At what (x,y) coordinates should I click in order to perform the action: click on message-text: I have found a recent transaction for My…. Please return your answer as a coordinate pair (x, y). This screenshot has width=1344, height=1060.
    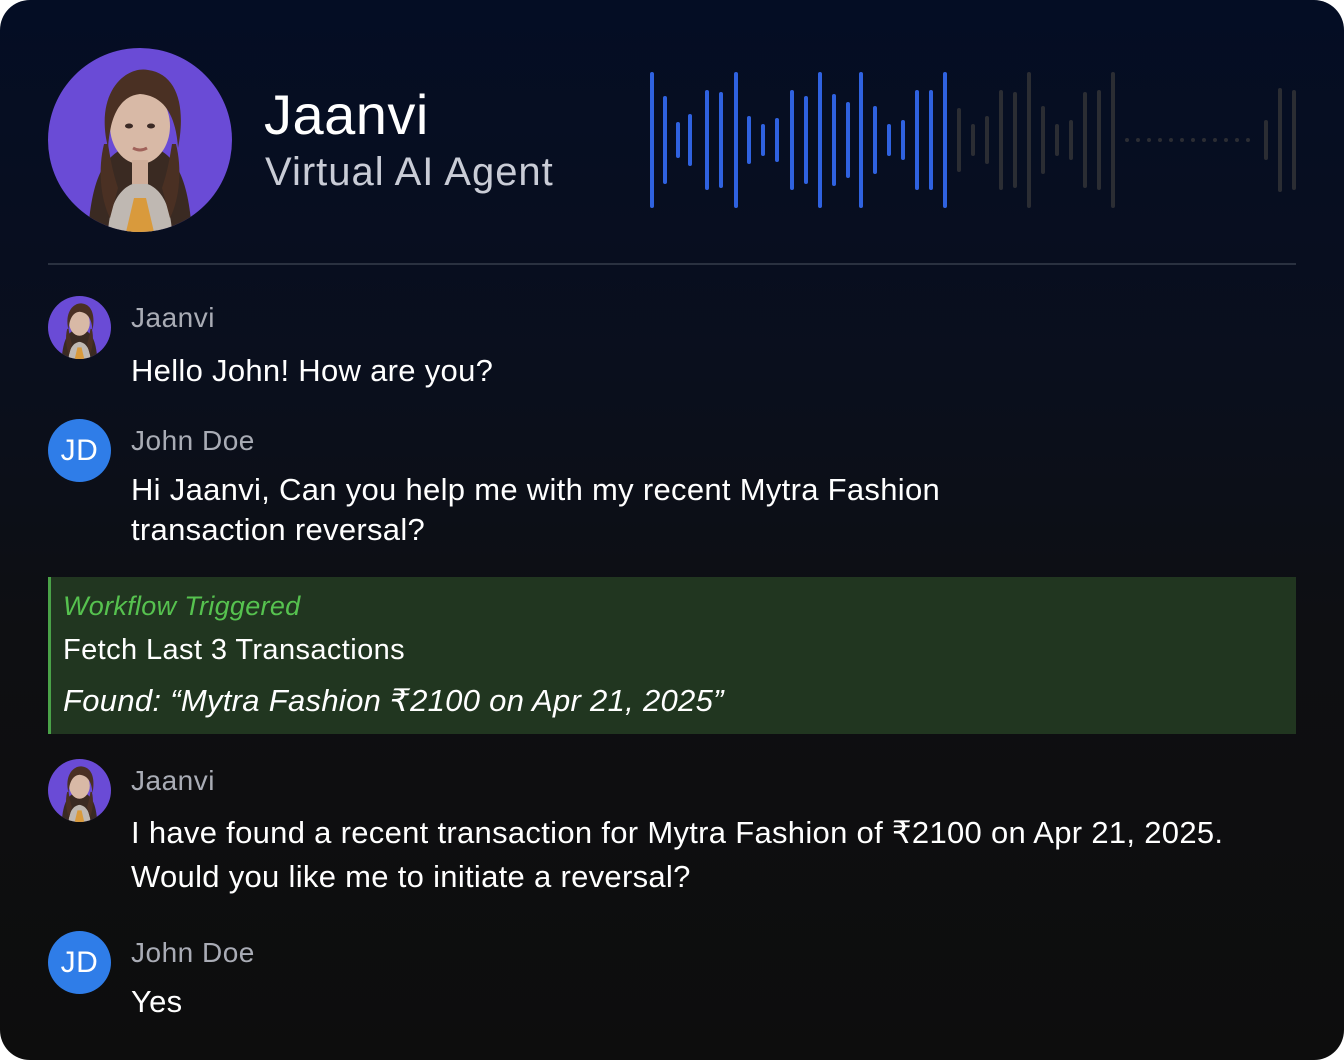
    Looking at the image, I should click on (677, 854).